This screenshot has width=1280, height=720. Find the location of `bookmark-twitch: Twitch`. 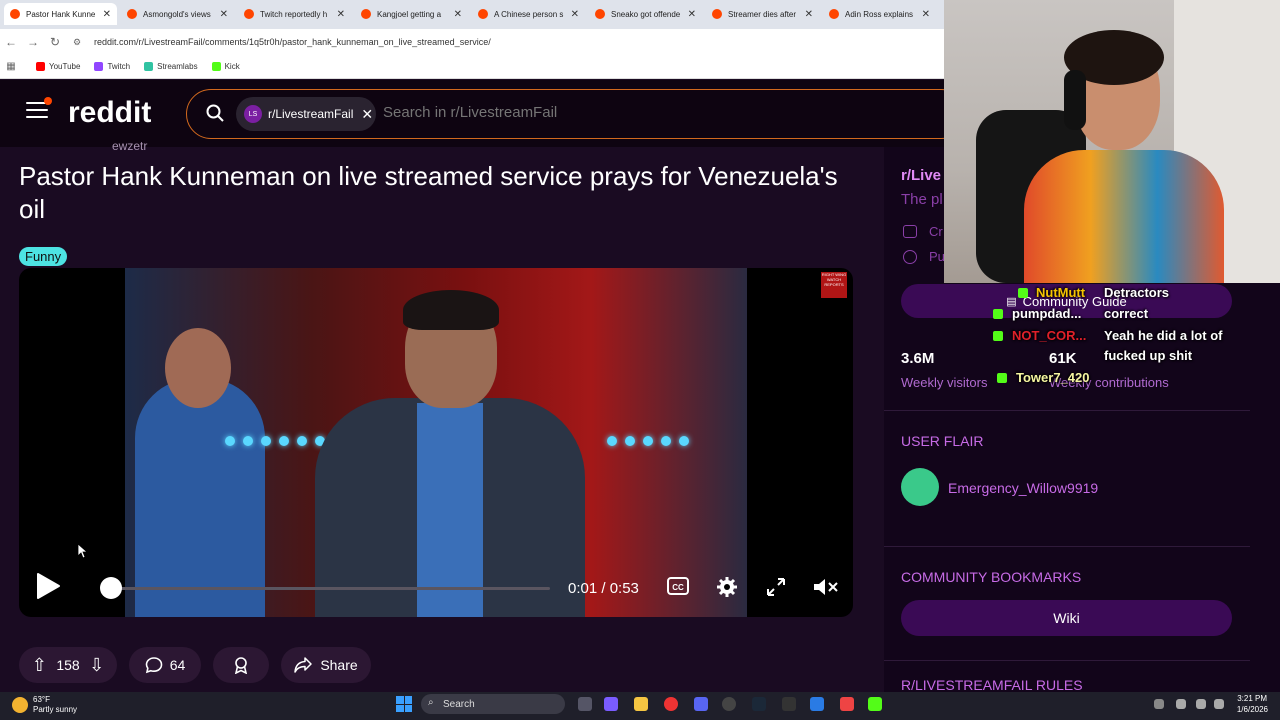

bookmark-twitch: Twitch is located at coordinates (112, 66).